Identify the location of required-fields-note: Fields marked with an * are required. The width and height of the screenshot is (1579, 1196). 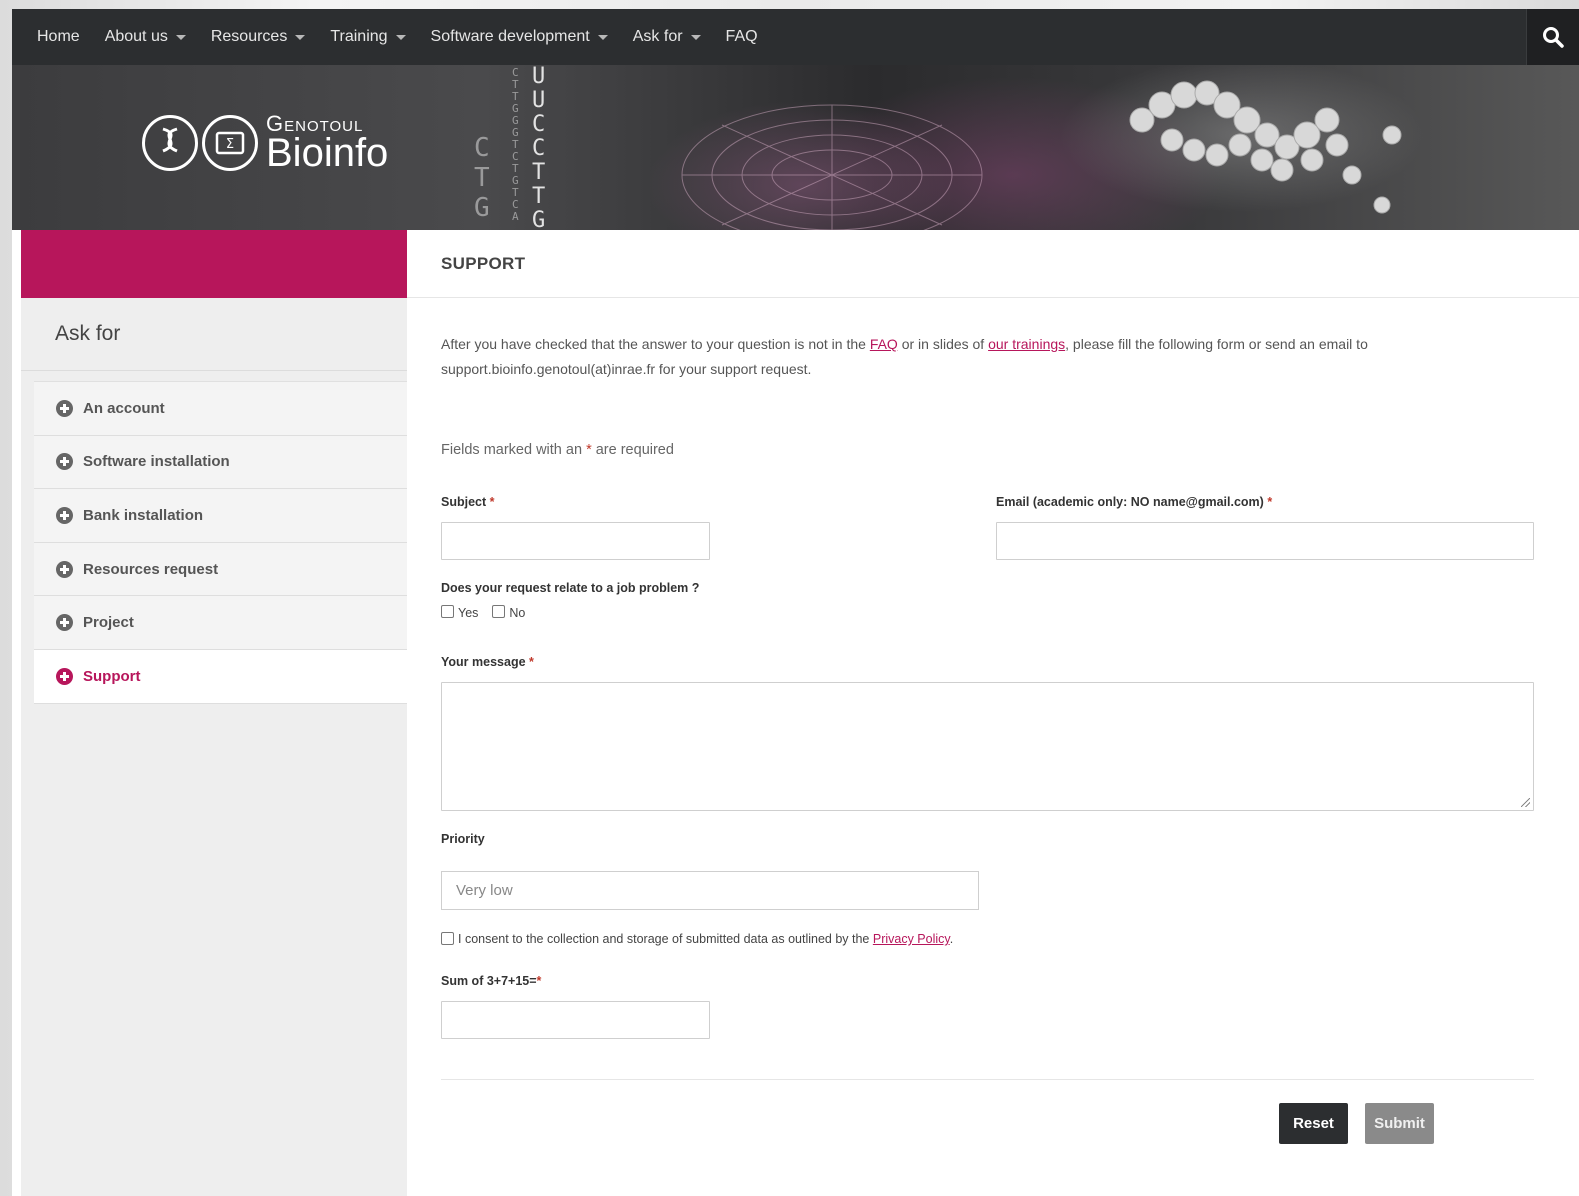
(557, 450).